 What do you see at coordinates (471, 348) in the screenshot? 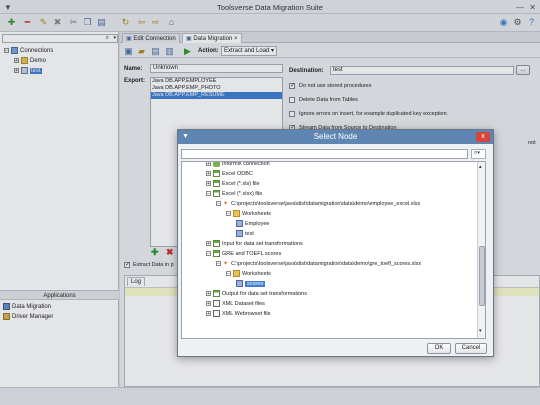
I see `cancel-button: Cancel` at bounding box center [471, 348].